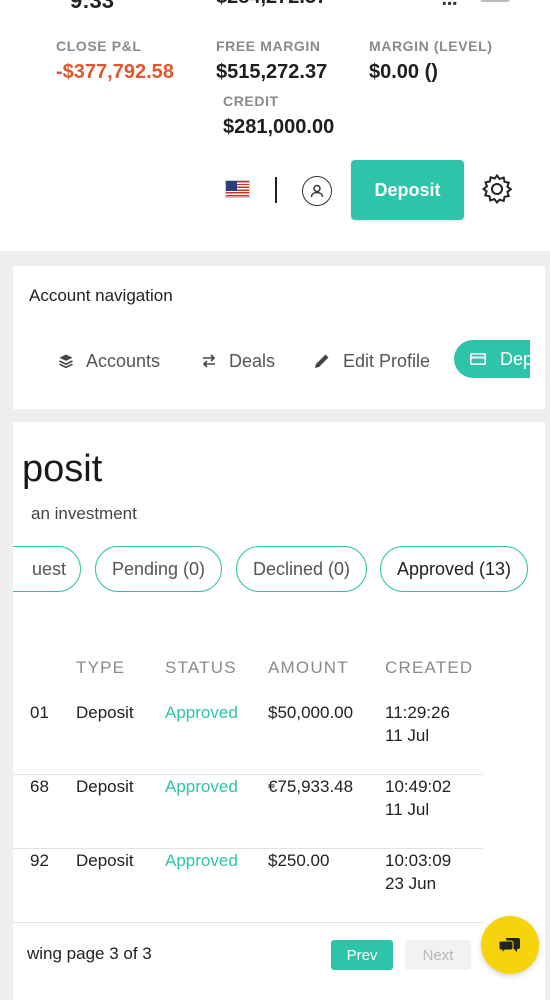 The height and width of the screenshot is (1000, 550). Describe the element at coordinates (362, 955) in the screenshot. I see `prev-page-button: Prev` at that location.